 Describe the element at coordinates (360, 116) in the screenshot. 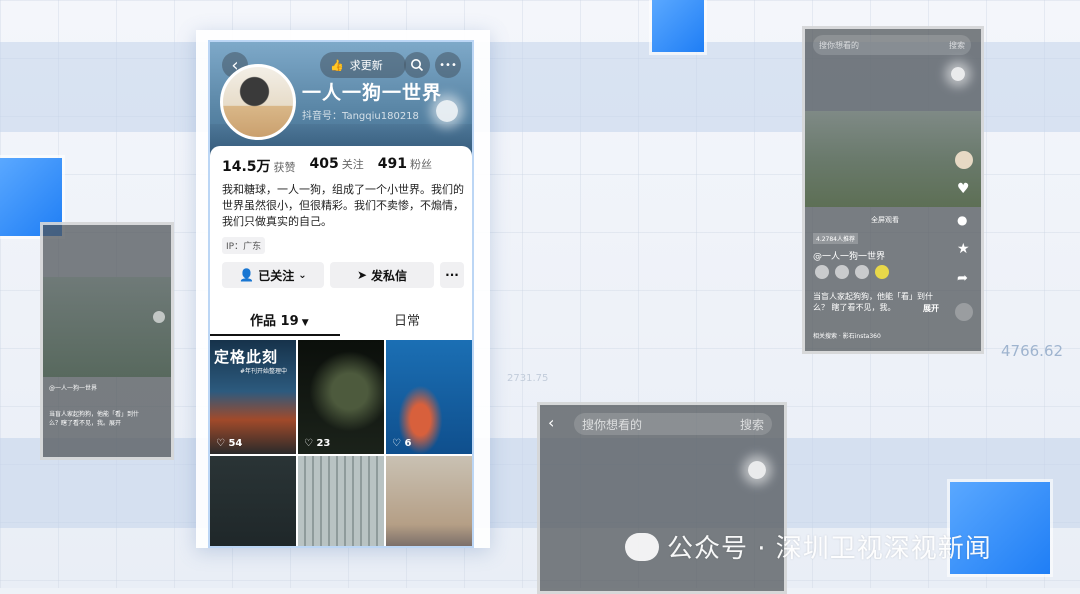

I see `douyin-id: 抖音号：Tangqiu180218` at that location.